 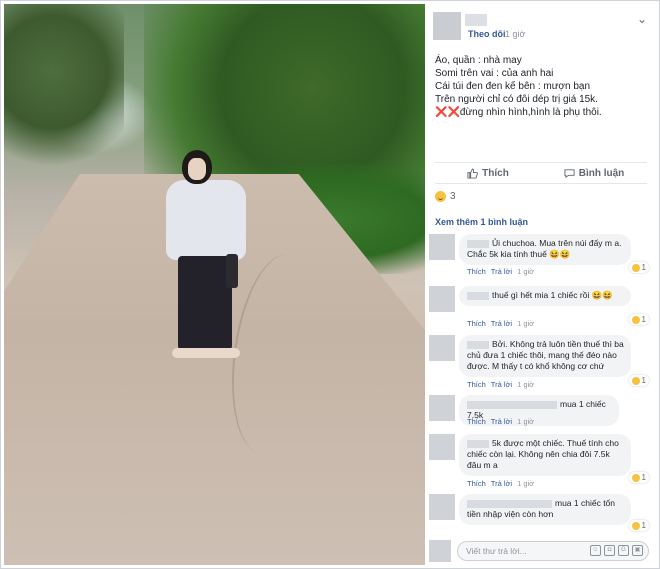 What do you see at coordinates (476, 20) in the screenshot?
I see `poster-name-redacted` at bounding box center [476, 20].